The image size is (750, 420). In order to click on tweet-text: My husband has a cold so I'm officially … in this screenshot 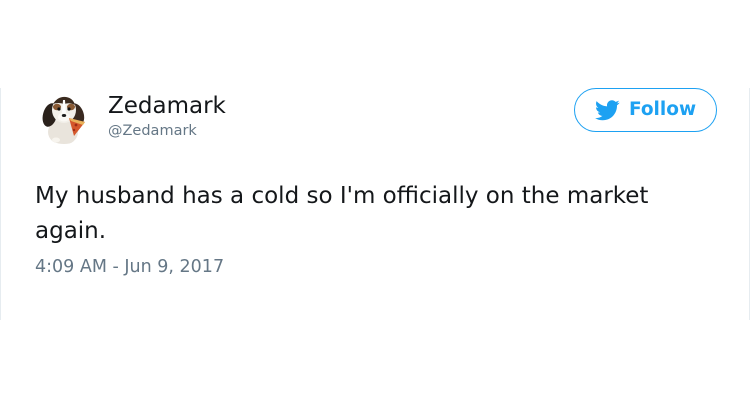, I will do `click(342, 213)`.